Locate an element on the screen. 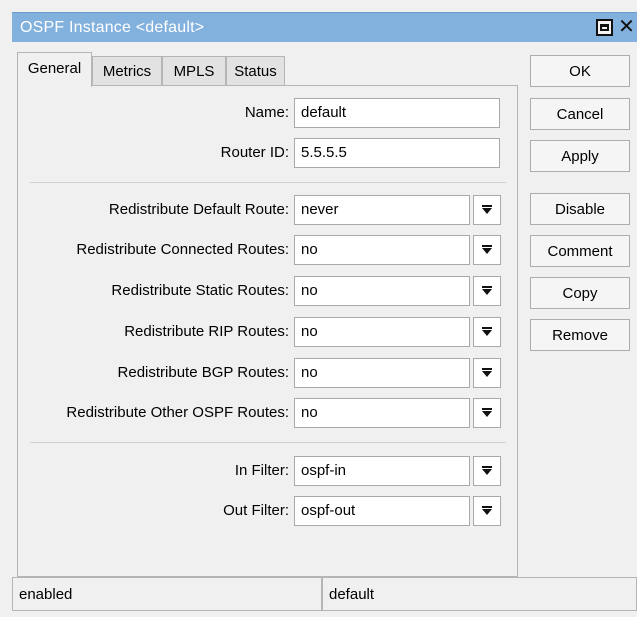 The image size is (637, 617). redistribute-static-label: Redistribute Static Routes: is located at coordinates (200, 290).